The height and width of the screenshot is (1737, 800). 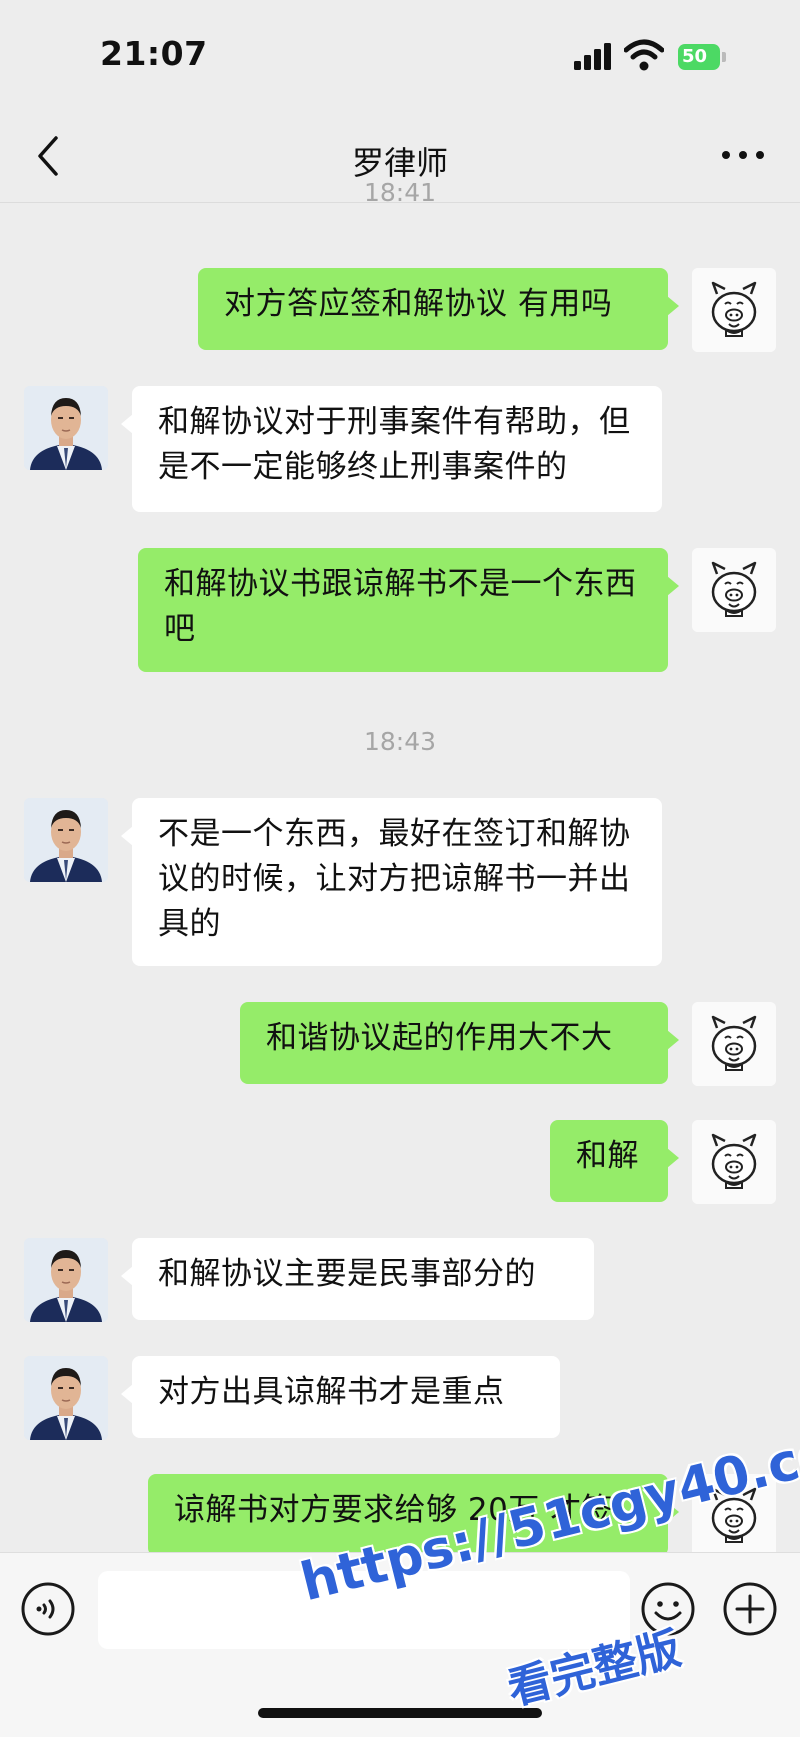 What do you see at coordinates (331, 1392) in the screenshot?
I see `message-text: 对方出具谅解书才是重点` at bounding box center [331, 1392].